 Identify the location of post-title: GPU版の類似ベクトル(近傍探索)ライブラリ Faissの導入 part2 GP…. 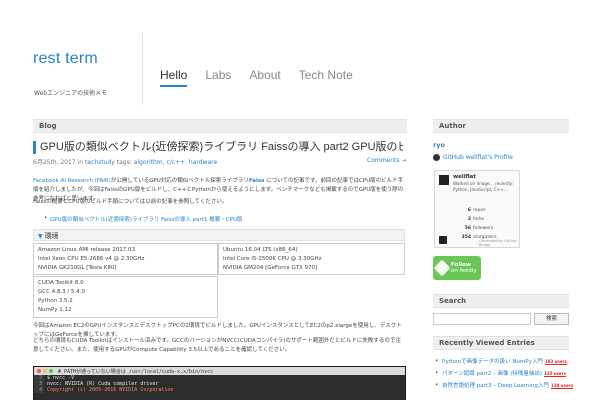
(218, 147).